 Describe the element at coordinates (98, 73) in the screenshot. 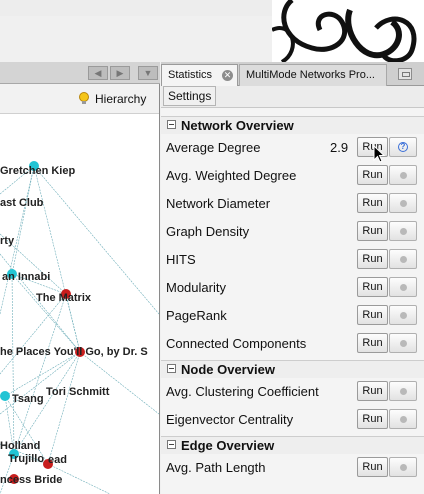

I see `previous-arrow-icon: ◀` at that location.